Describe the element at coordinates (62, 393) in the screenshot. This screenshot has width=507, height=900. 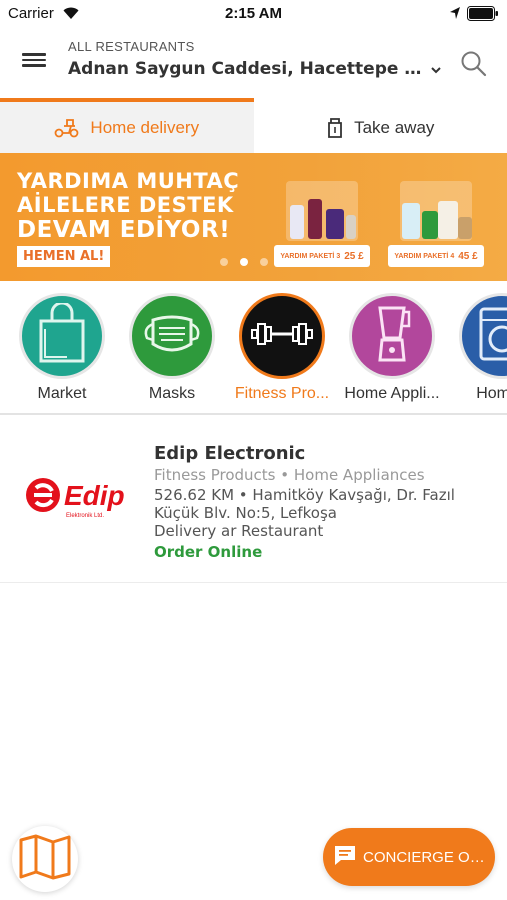
I see `category-label: Market` at that location.